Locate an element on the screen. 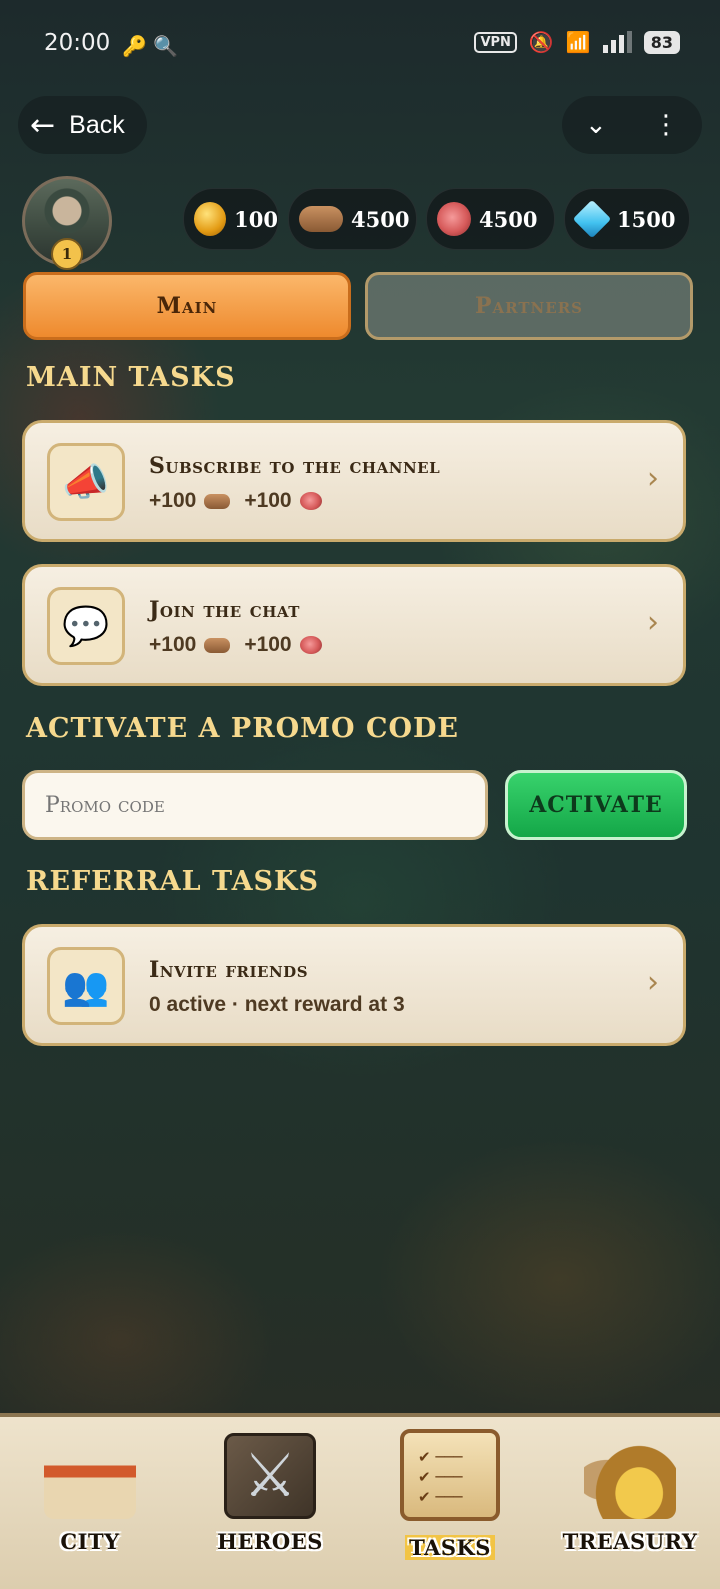 The image size is (720, 1589). task-title: Subscribe to the channel is located at coordinates (295, 466).